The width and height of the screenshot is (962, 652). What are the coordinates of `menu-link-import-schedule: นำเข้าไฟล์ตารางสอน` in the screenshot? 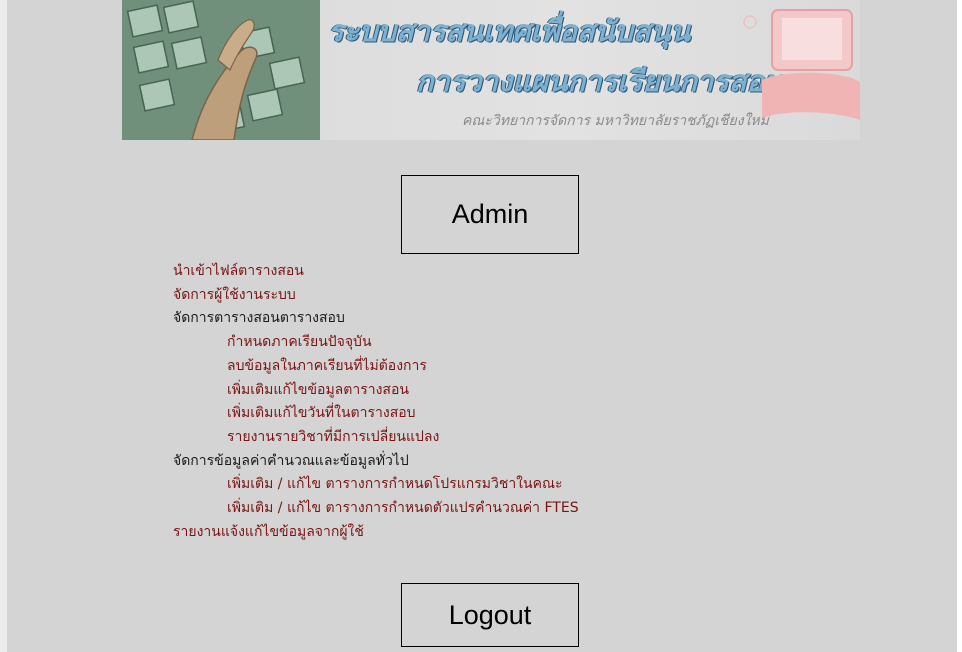 It's located at (376, 272).